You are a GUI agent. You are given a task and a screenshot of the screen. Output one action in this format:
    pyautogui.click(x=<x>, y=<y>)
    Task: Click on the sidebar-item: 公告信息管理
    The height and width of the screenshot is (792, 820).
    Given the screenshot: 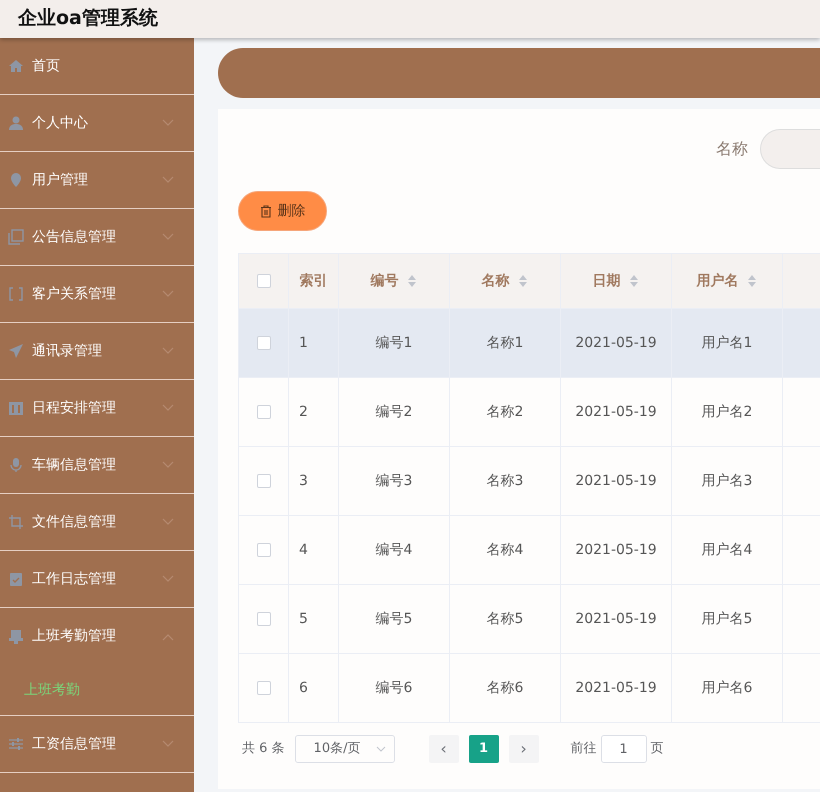 What is the action you would take?
    pyautogui.click(x=97, y=237)
    